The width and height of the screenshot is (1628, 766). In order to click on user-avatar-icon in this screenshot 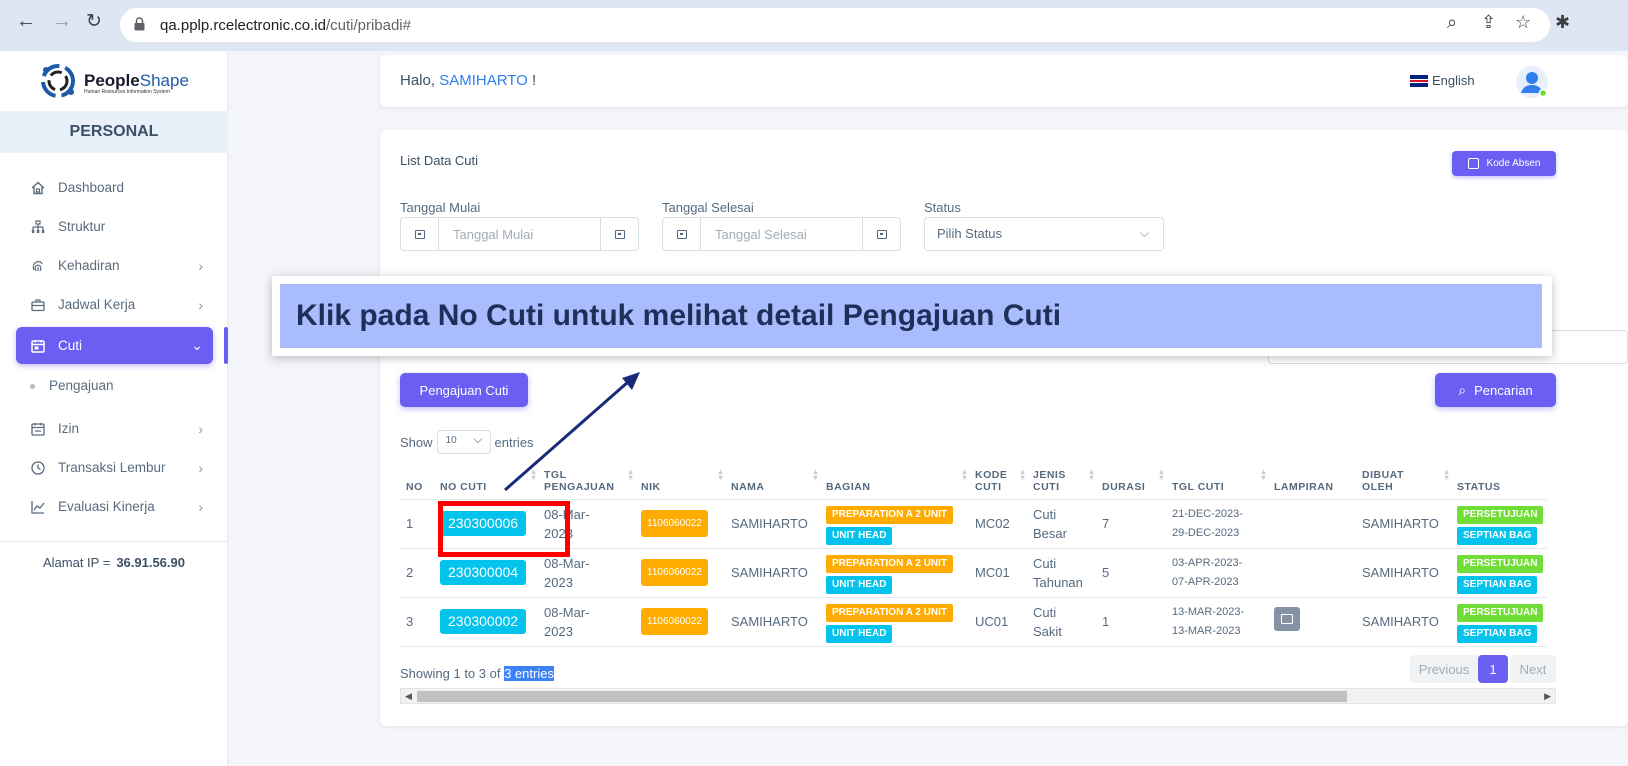, I will do `click(1532, 82)`.